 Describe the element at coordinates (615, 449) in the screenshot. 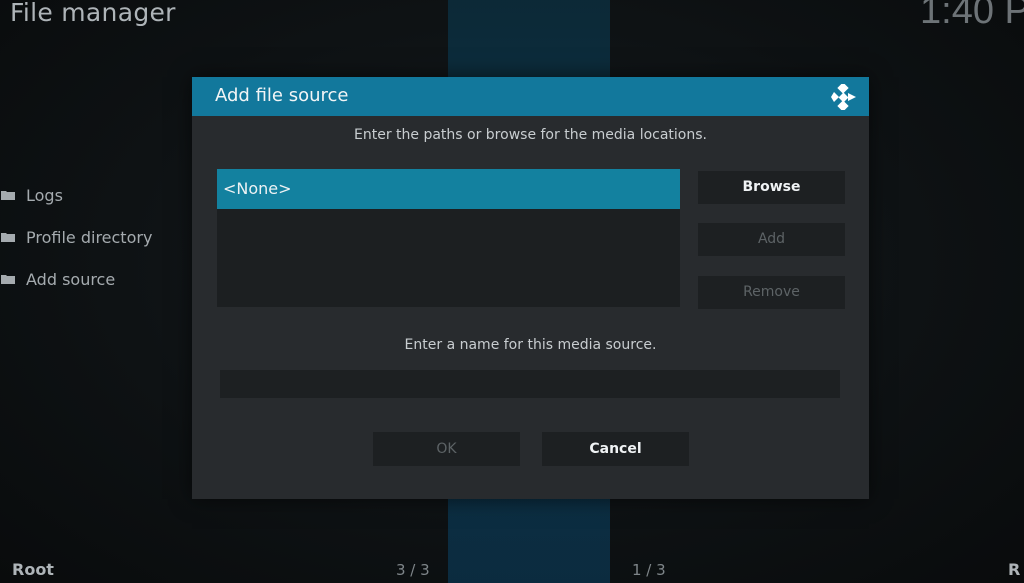

I see `cancel-button: Cancel` at that location.